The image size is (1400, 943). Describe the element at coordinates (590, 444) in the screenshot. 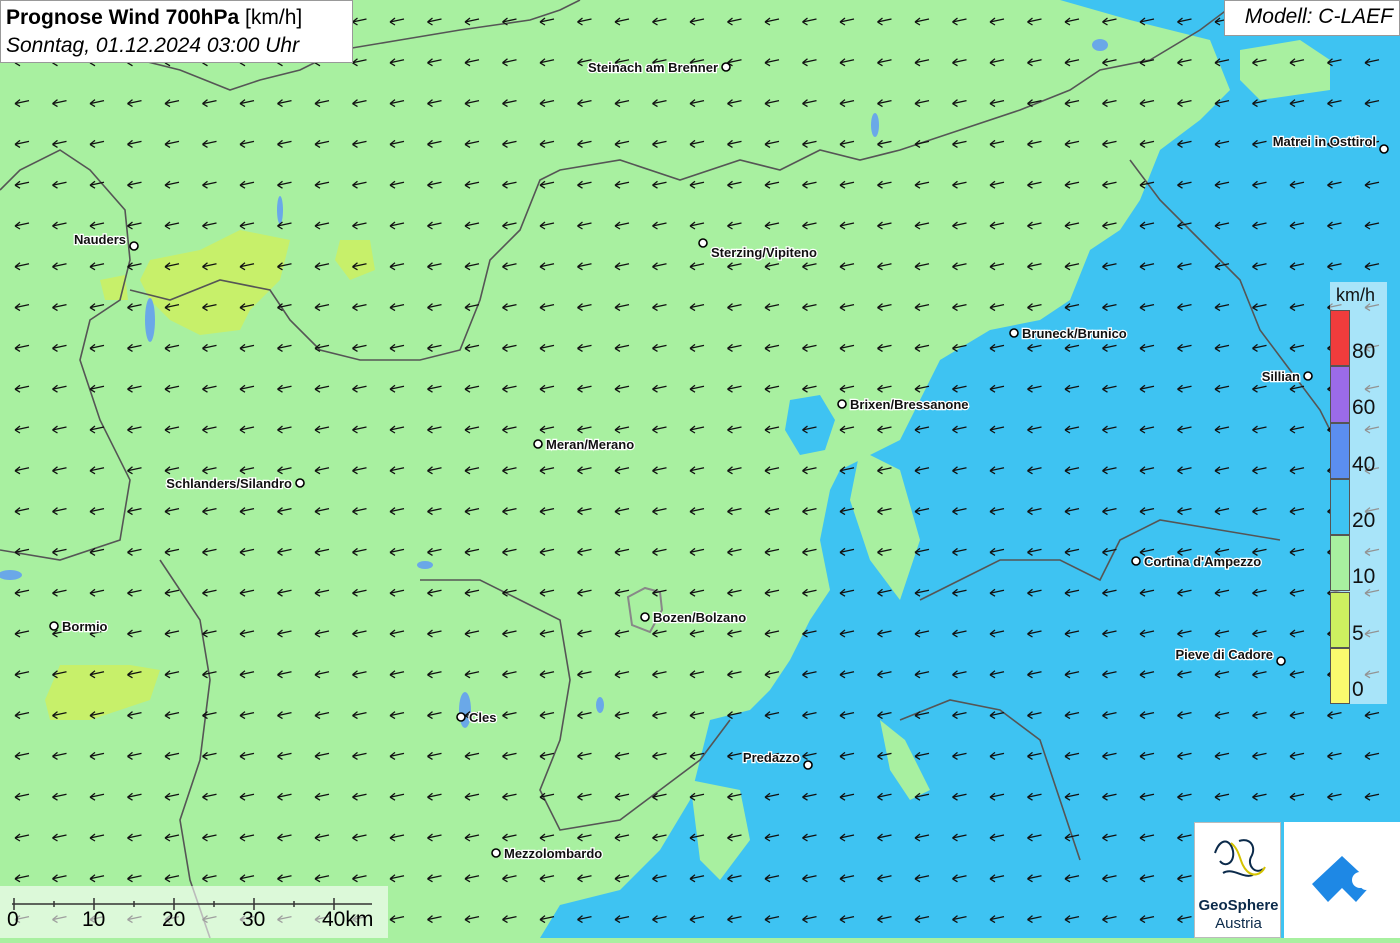

I see `city-label: Meran/Merano` at that location.